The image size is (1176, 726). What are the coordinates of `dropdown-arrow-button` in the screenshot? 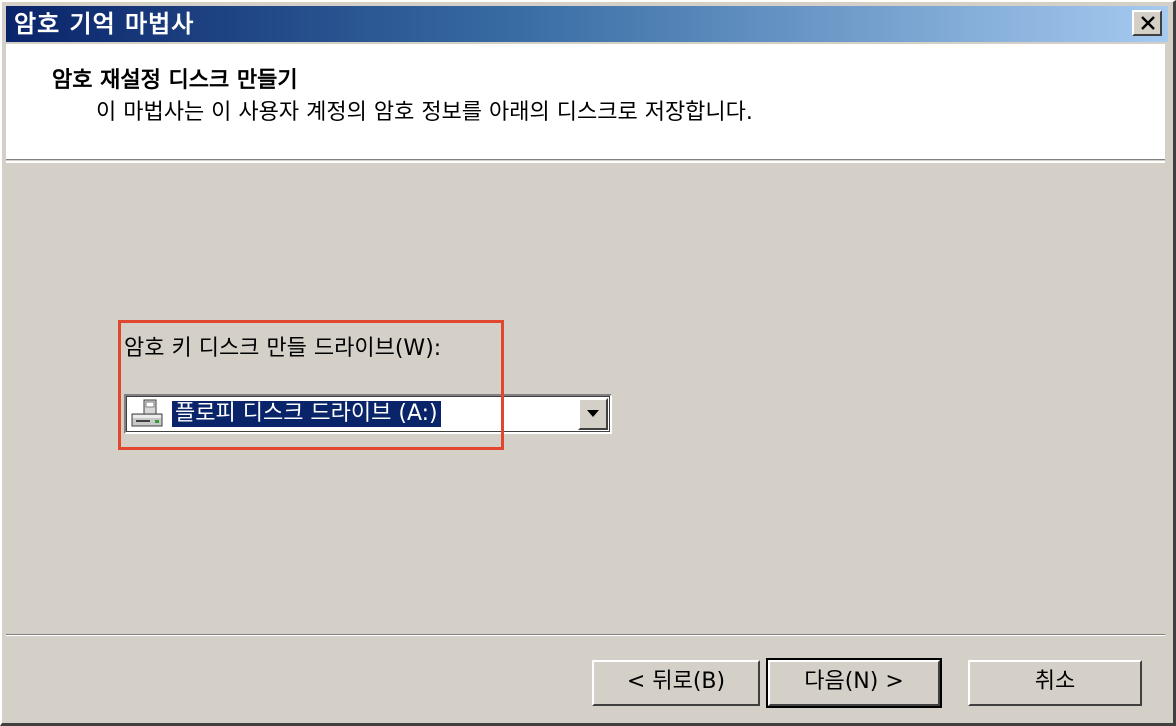 It's located at (593, 414).